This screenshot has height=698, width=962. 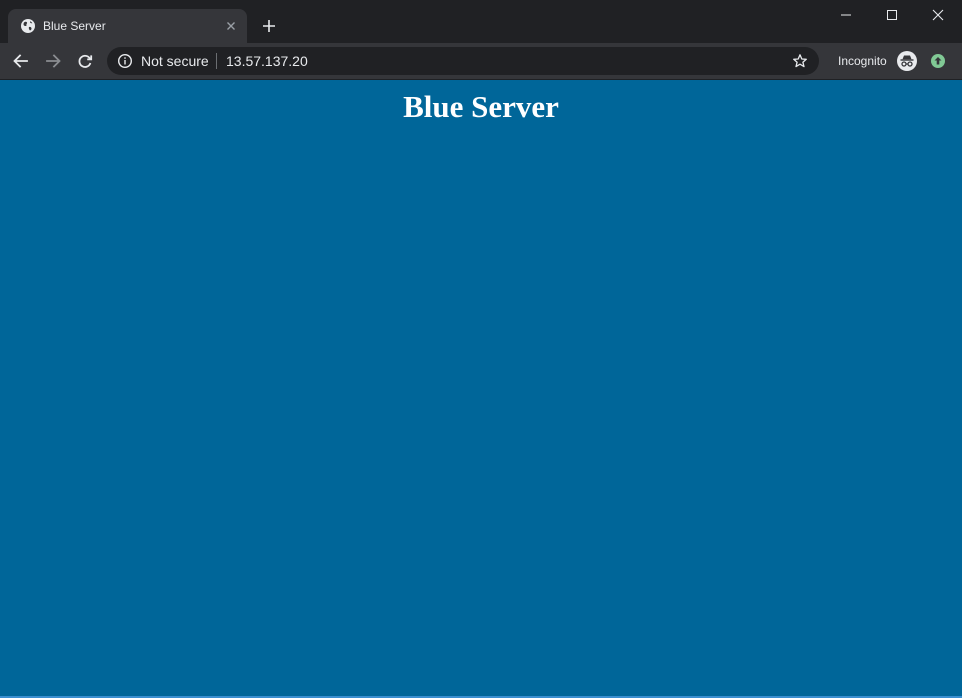 I want to click on omnibox-divider, so click(x=216, y=61).